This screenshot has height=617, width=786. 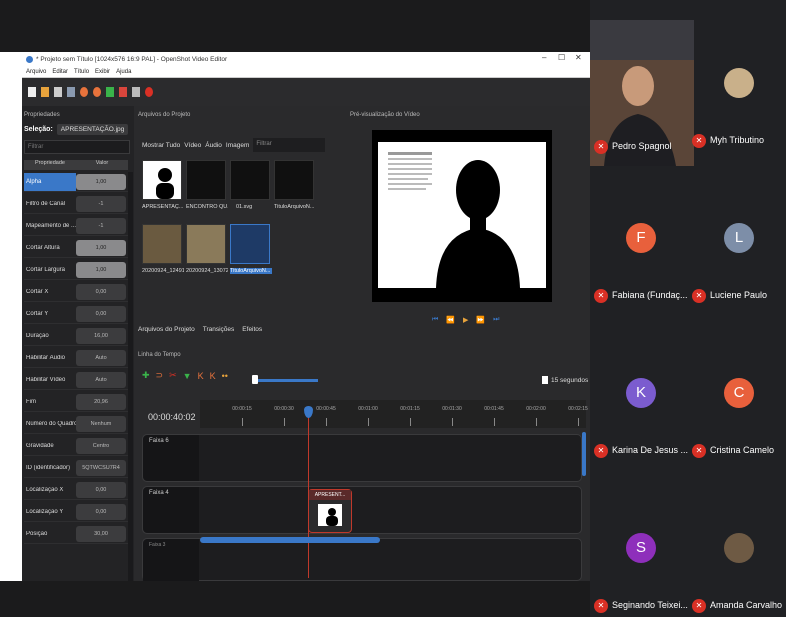 What do you see at coordinates (213, 376) in the screenshot?
I see `next-marker-icon: K` at bounding box center [213, 376].